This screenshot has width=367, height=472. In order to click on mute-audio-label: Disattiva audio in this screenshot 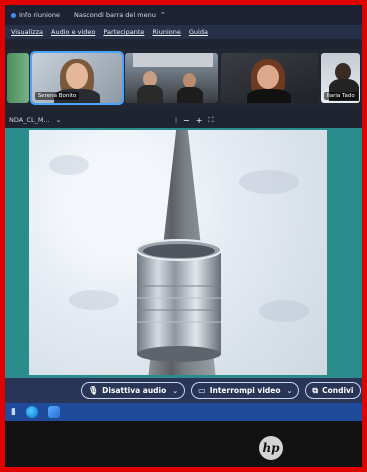, I will do `click(134, 390)`.